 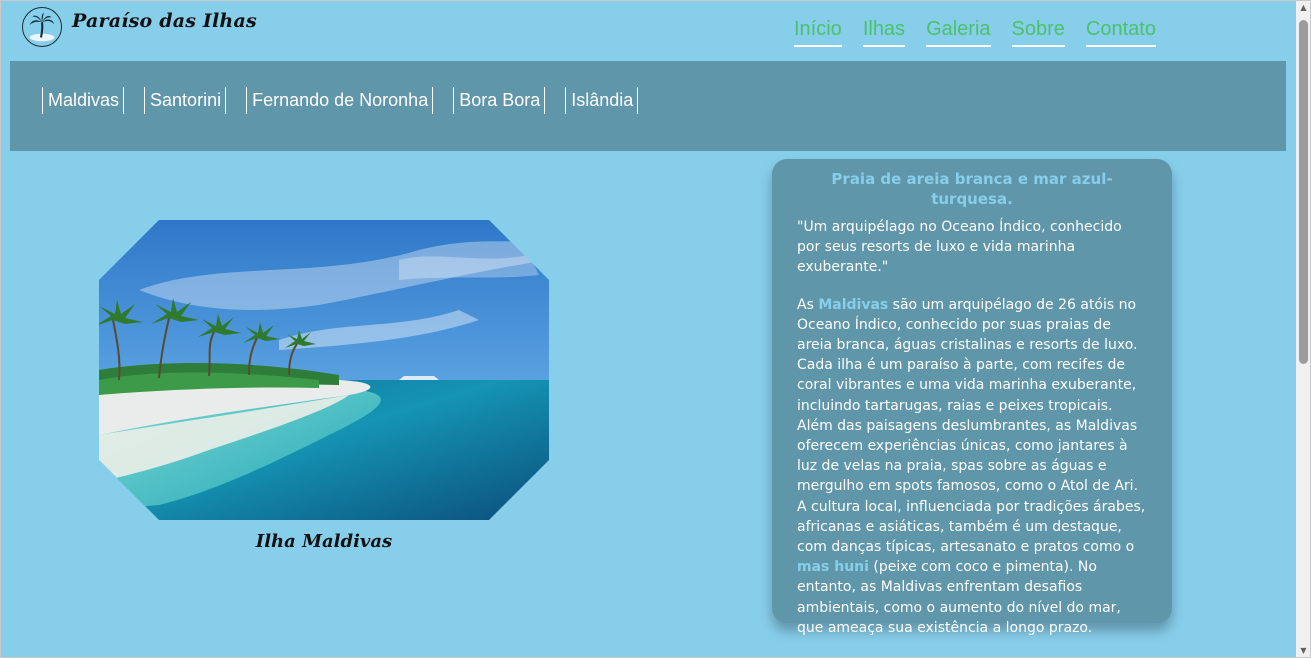 I want to click on island-tab-santorini: Santorini, so click(x=185, y=100).